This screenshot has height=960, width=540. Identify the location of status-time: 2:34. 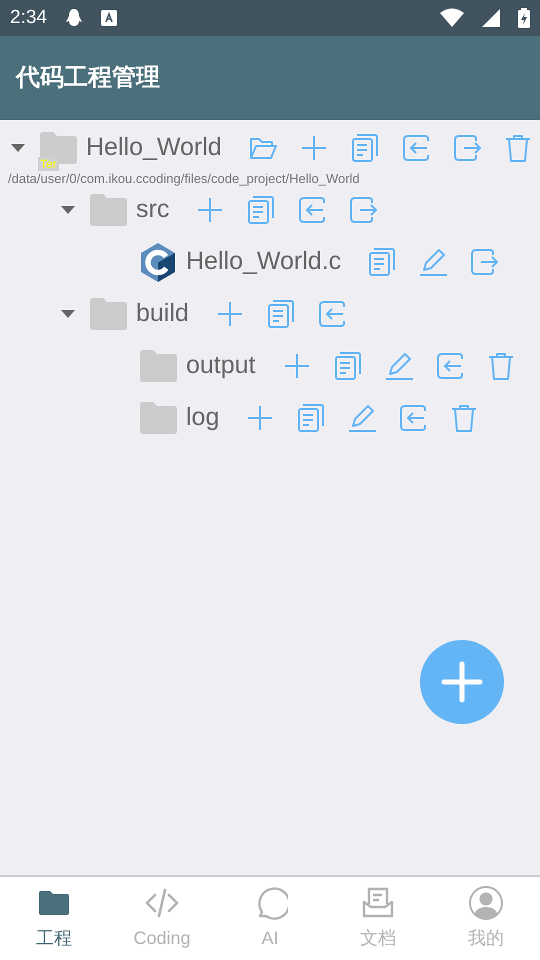
(28, 18).